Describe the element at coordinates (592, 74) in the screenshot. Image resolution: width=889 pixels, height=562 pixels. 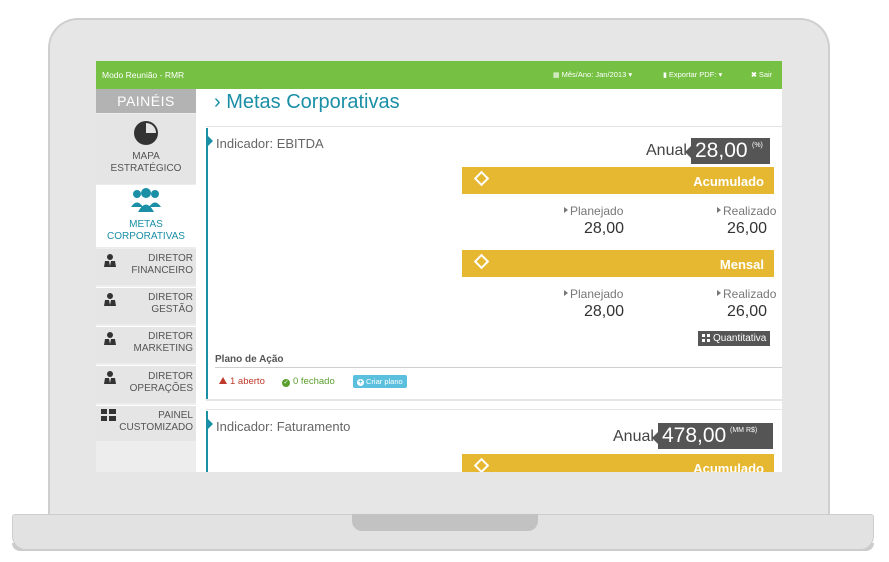
I see `period-selector: ▦ Mês/Ano: Jan/2013 ▾` at that location.